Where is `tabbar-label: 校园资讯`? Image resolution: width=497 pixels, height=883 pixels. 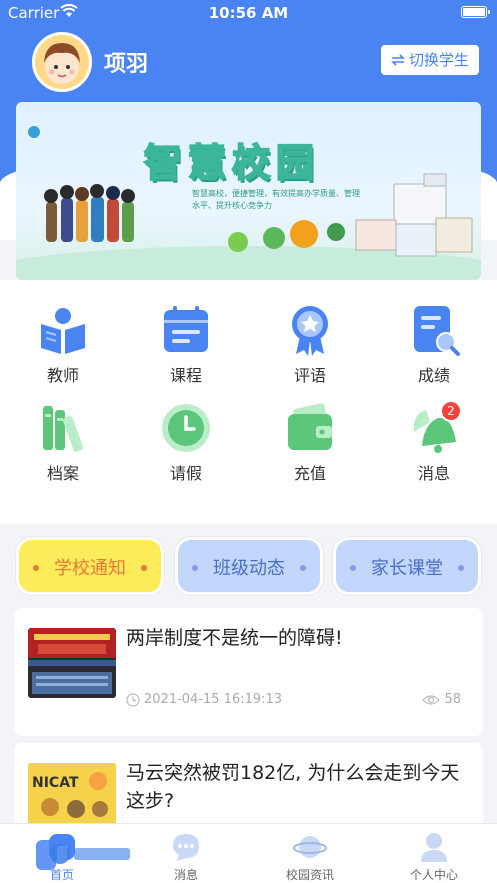
tabbar-label: 校园资讯 is located at coordinates (309, 875).